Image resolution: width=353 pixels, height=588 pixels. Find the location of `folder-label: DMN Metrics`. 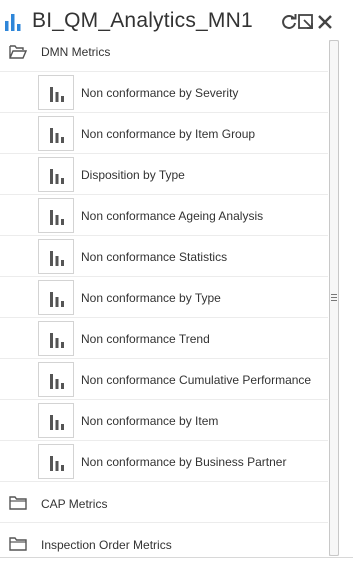

folder-label: DMN Metrics is located at coordinates (76, 52).